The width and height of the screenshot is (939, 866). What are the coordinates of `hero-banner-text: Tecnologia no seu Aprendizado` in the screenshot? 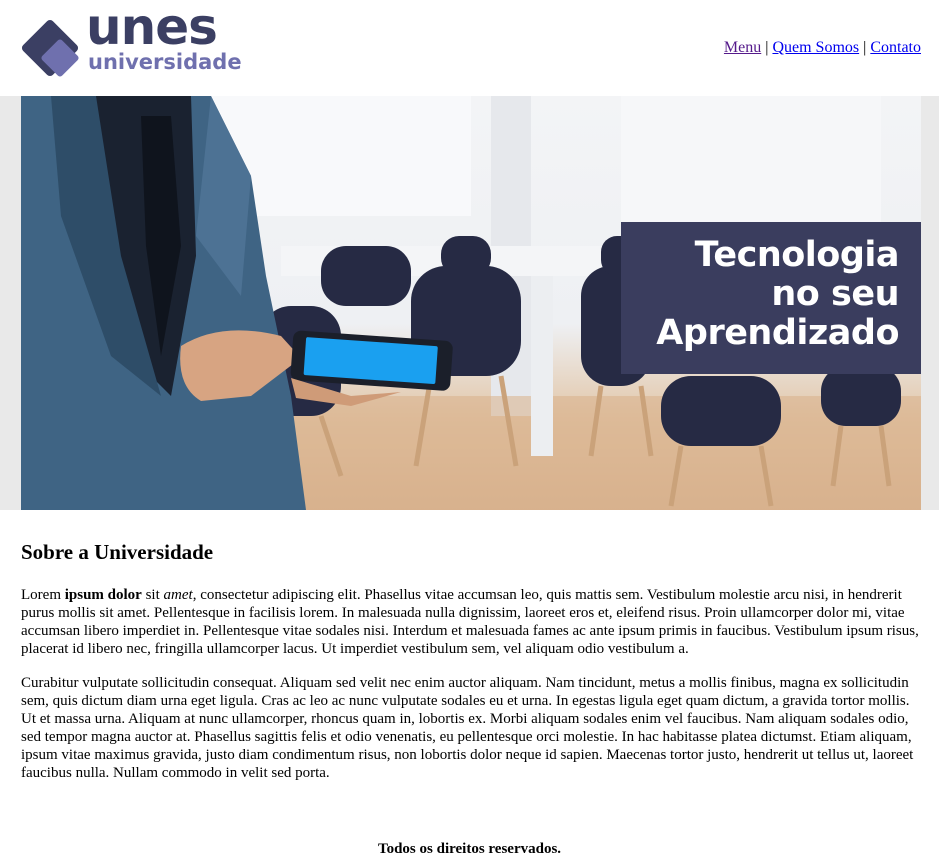 It's located at (777, 294).